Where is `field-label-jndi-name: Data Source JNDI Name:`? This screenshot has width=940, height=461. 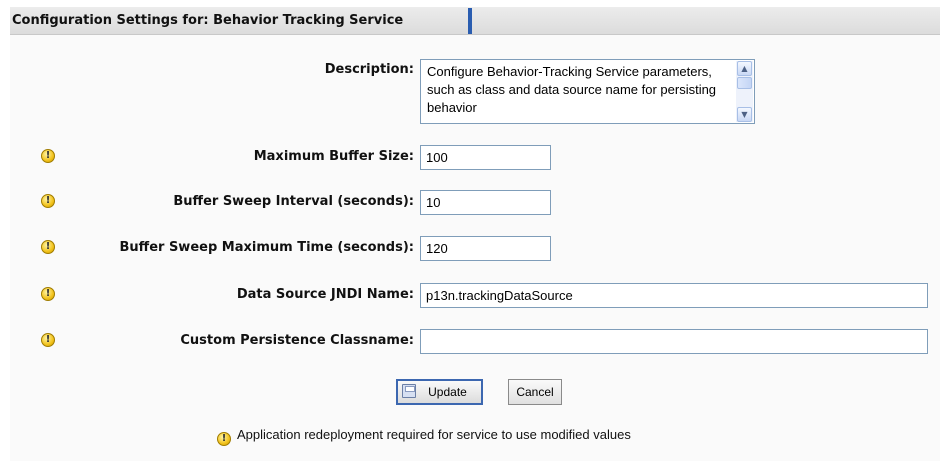
field-label-jndi-name: Data Source JNDI Name: is located at coordinates (325, 294).